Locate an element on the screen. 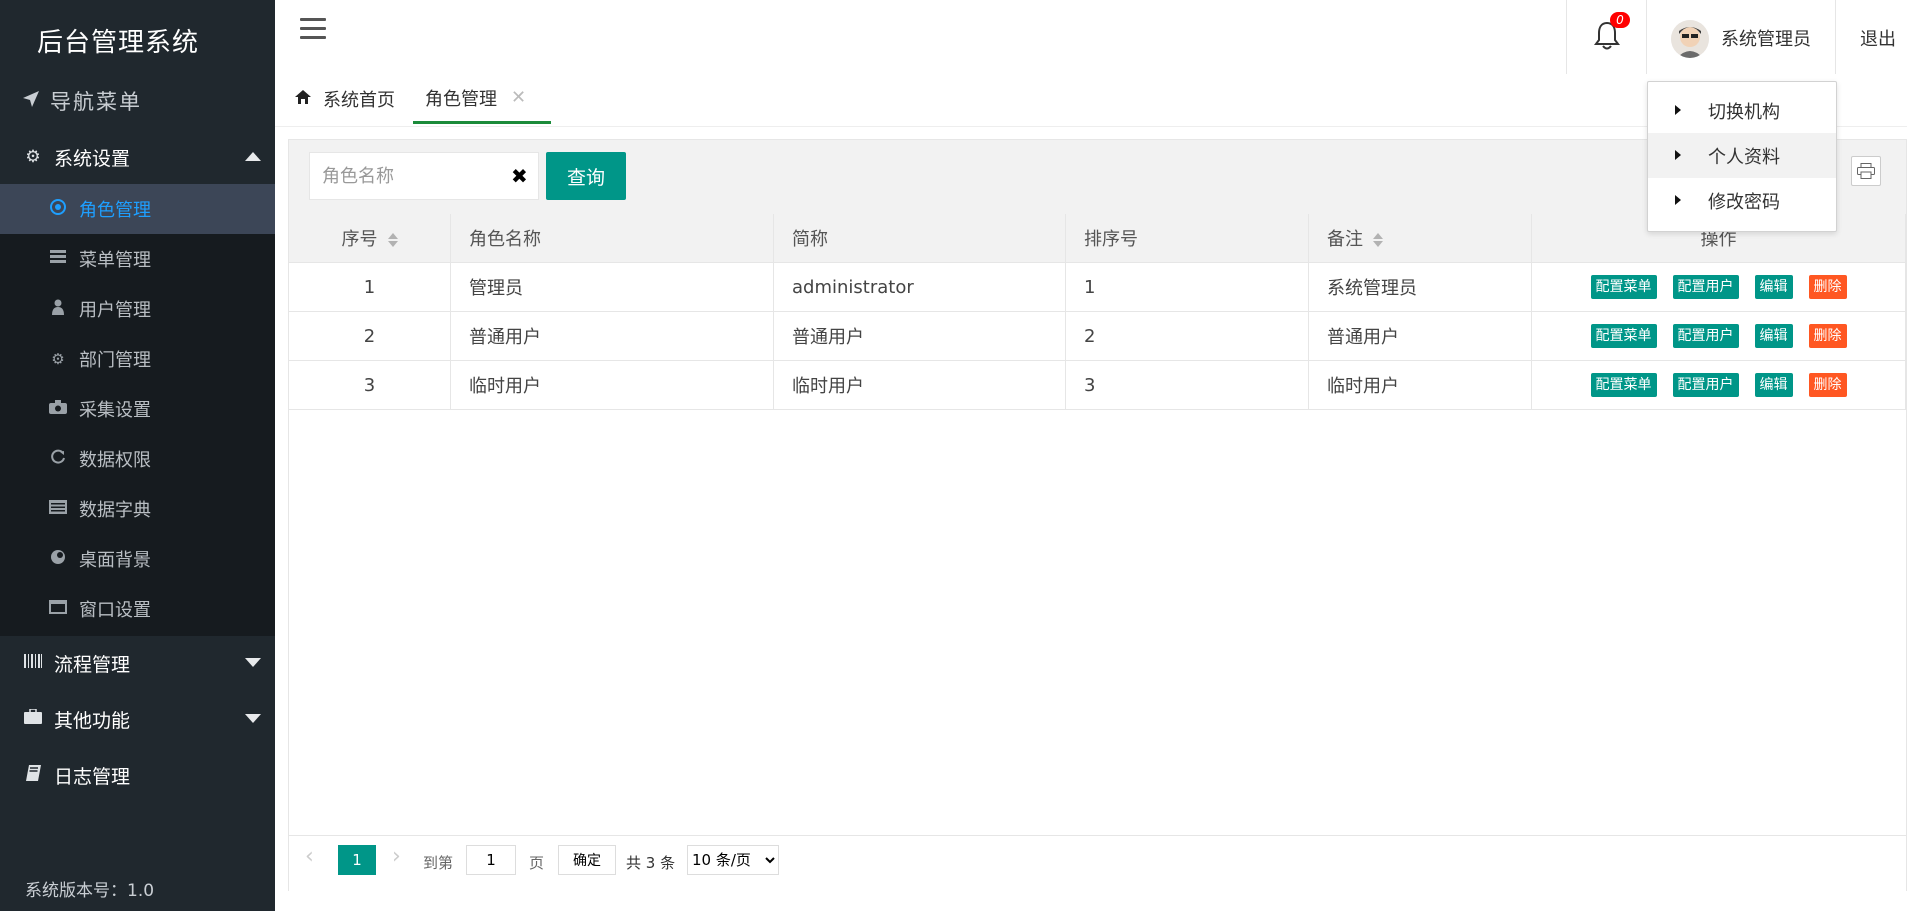  column-header-remark: 备注 is located at coordinates (1420, 238).